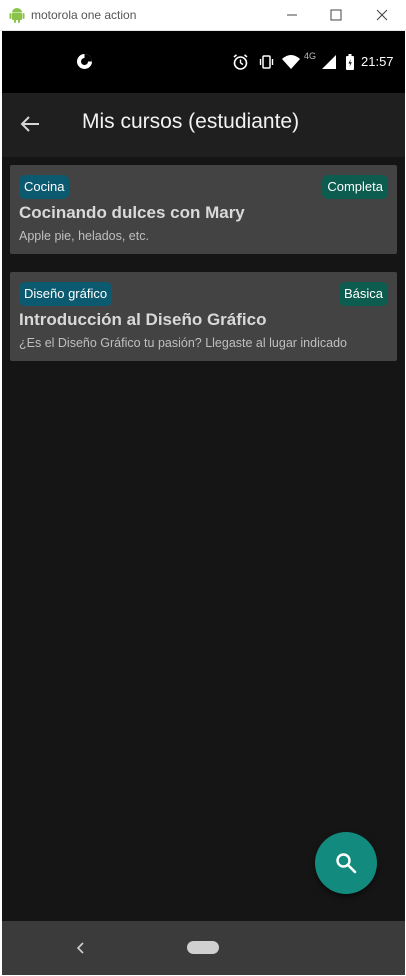  Describe the element at coordinates (382, 15) in the screenshot. I see `close-button` at that location.